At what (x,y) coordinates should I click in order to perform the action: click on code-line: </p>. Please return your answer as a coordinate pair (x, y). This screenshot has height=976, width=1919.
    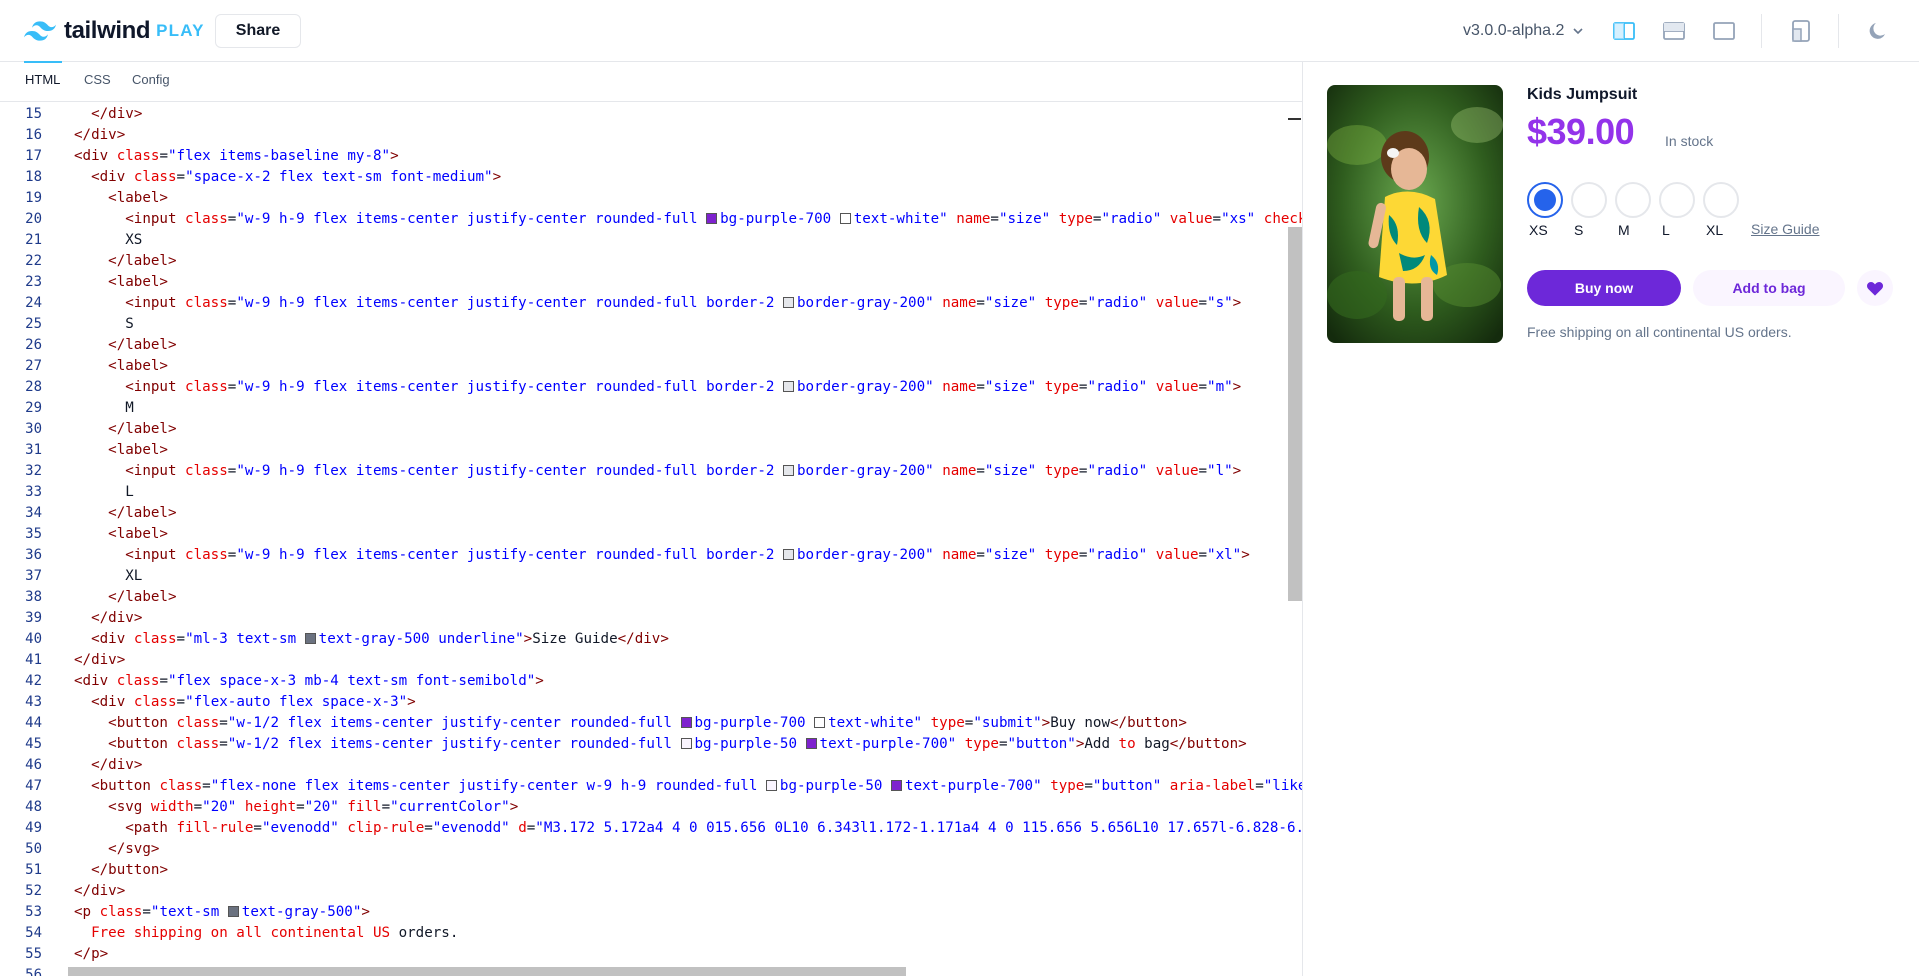
    Looking at the image, I should click on (91, 954).